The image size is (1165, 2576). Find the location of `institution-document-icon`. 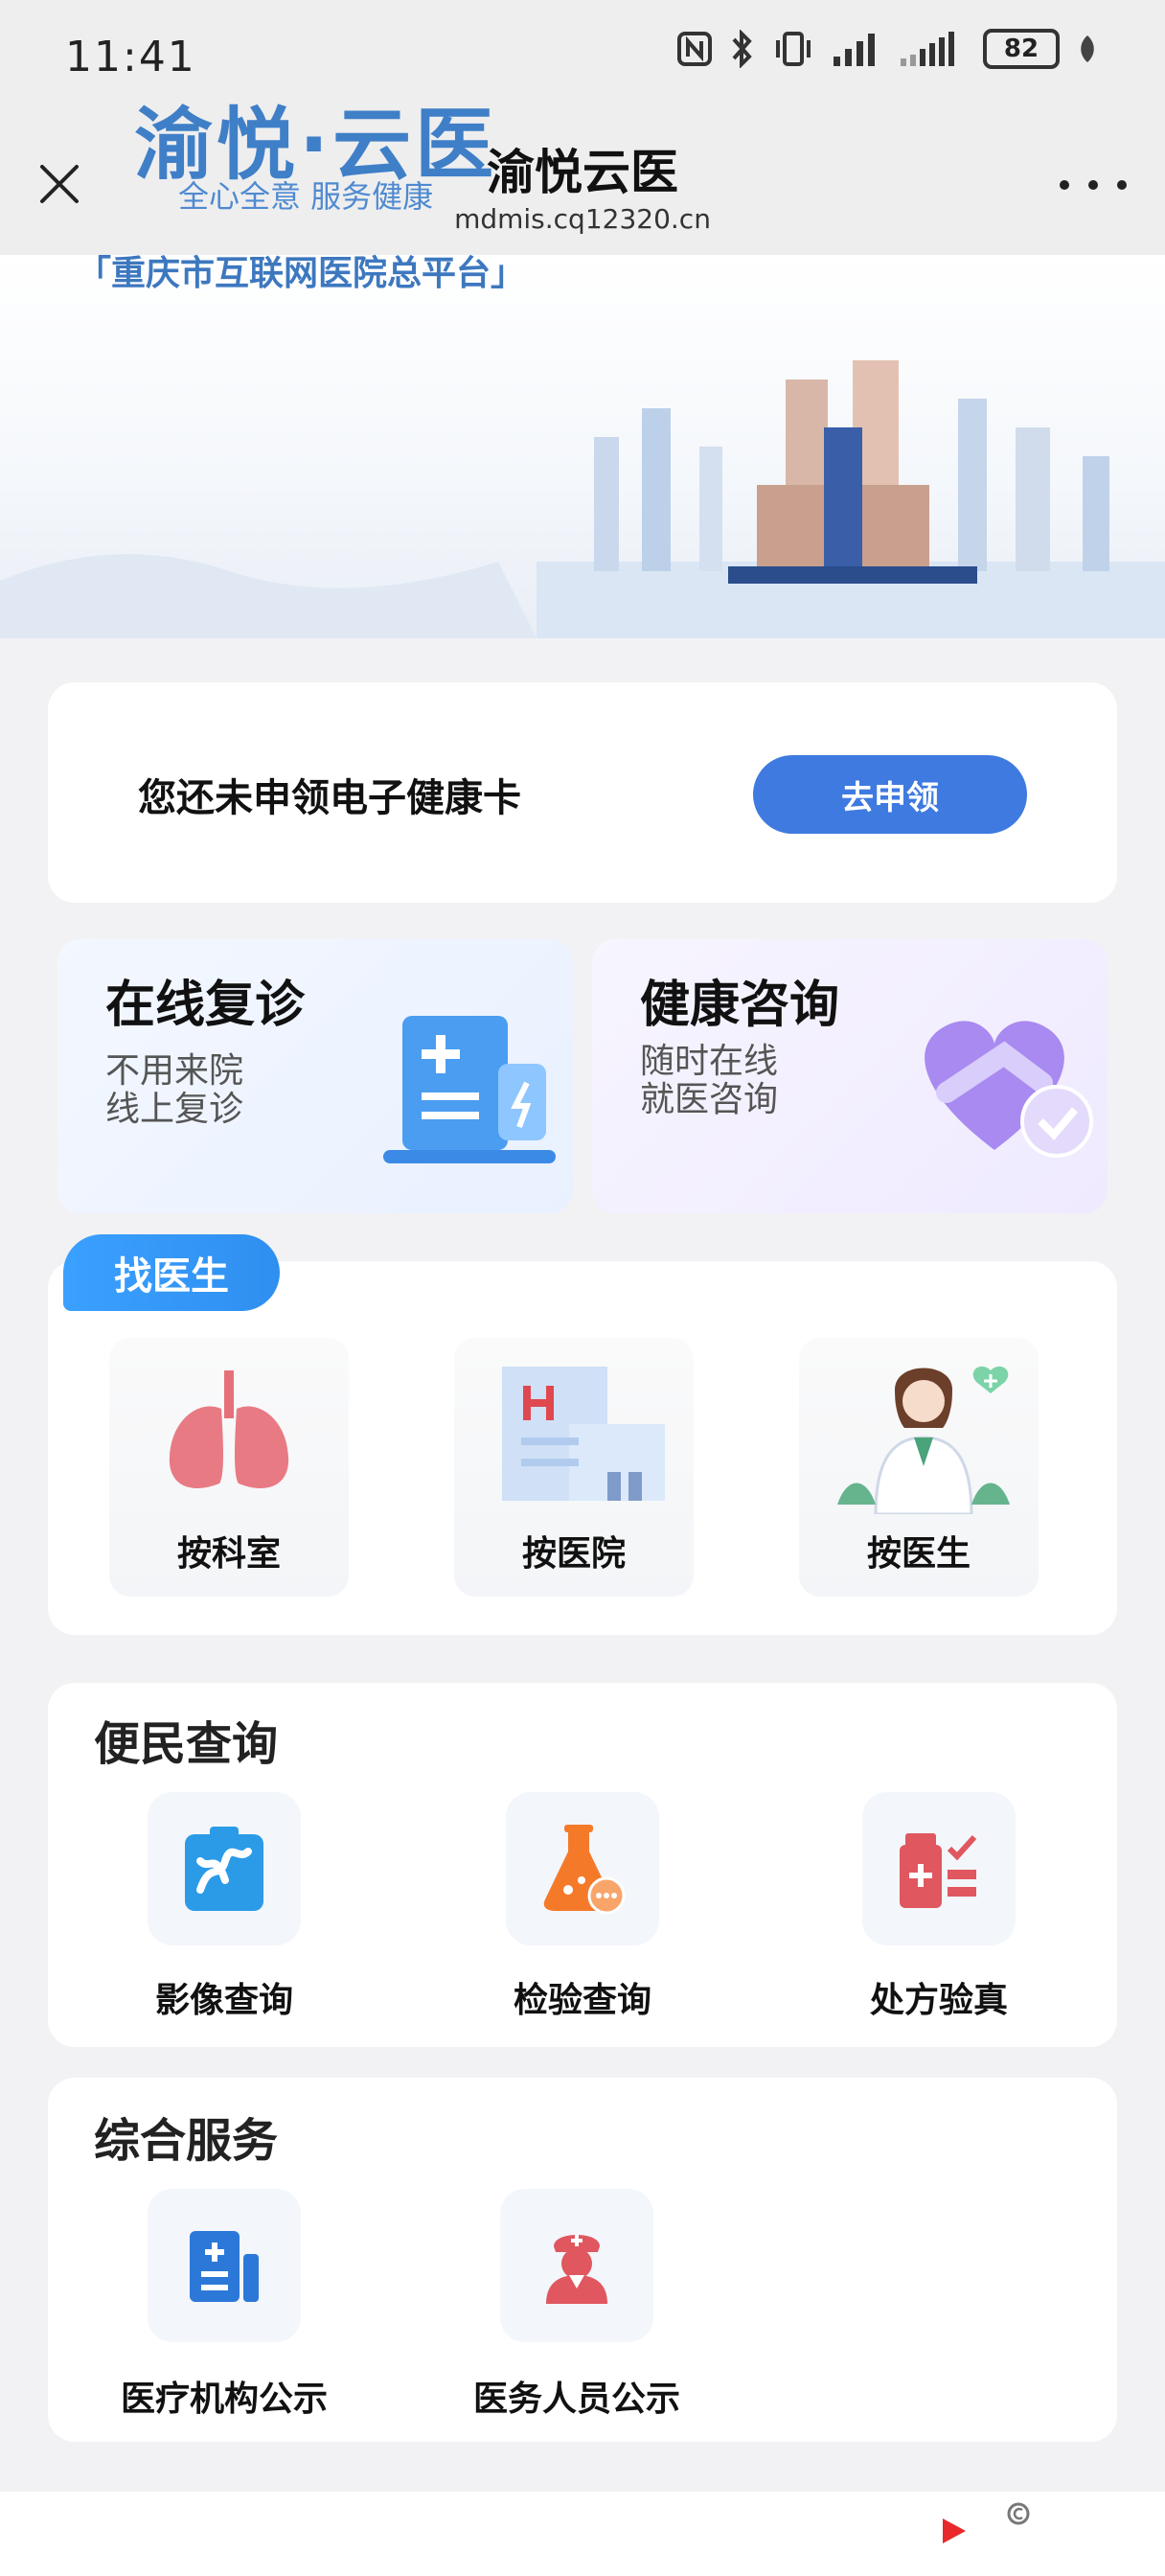

institution-document-icon is located at coordinates (224, 2266).